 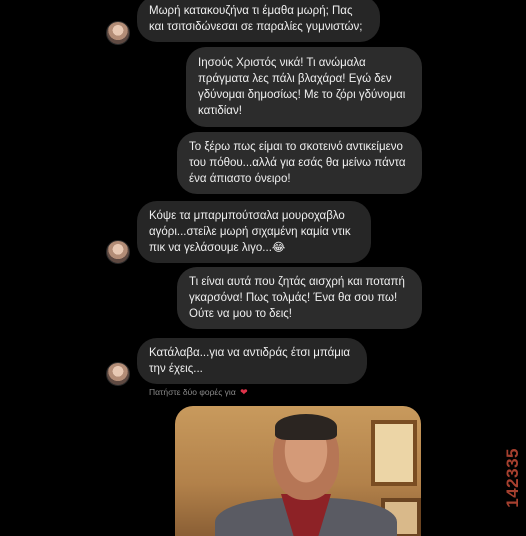 I want to click on message-text: Ούτε να μου το δεις!, so click(x=240, y=314).